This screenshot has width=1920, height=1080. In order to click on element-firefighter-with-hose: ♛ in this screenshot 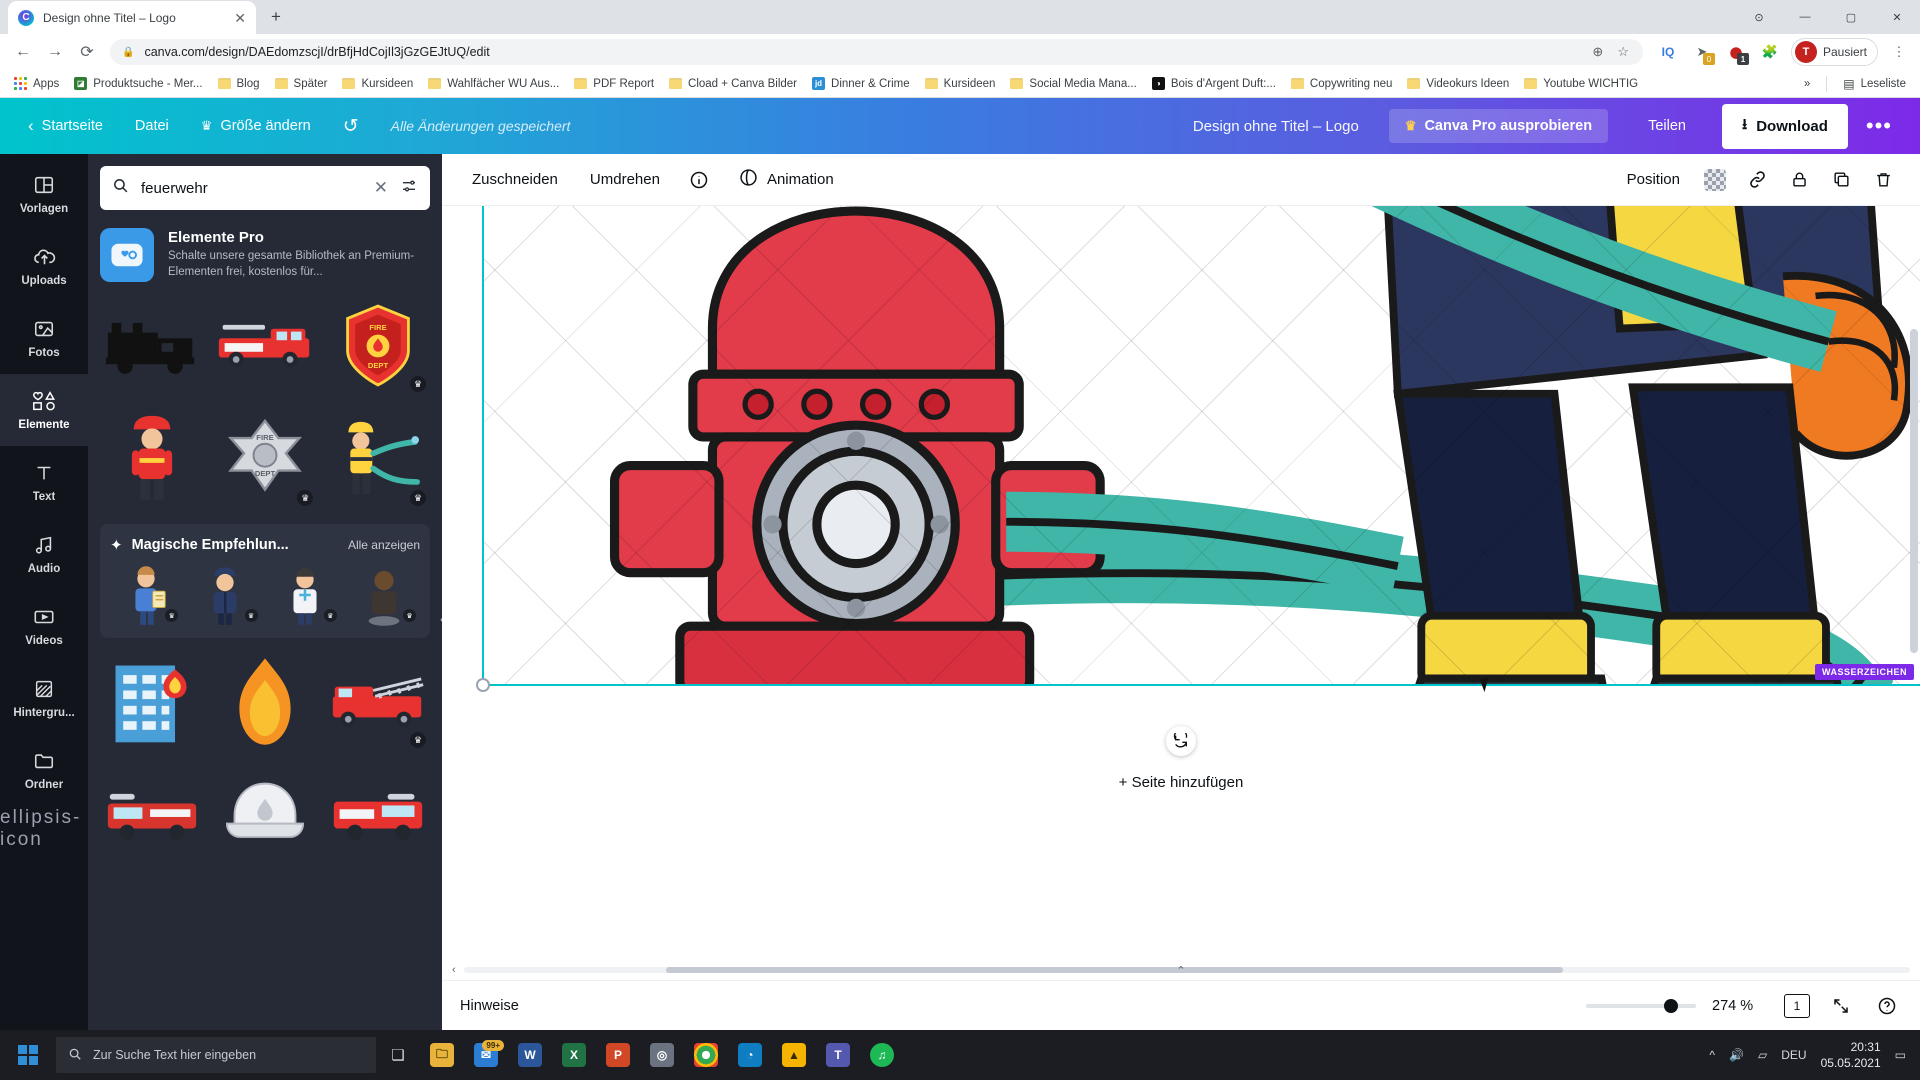, I will do `click(377, 460)`.